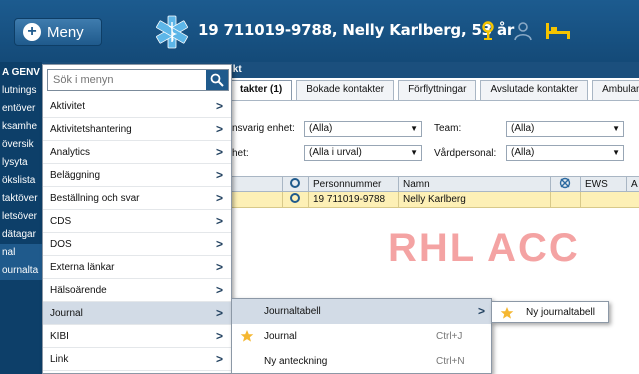 The image size is (639, 374). What do you see at coordinates (21, 163) in the screenshot?
I see `sidebar-item: lysyta` at bounding box center [21, 163].